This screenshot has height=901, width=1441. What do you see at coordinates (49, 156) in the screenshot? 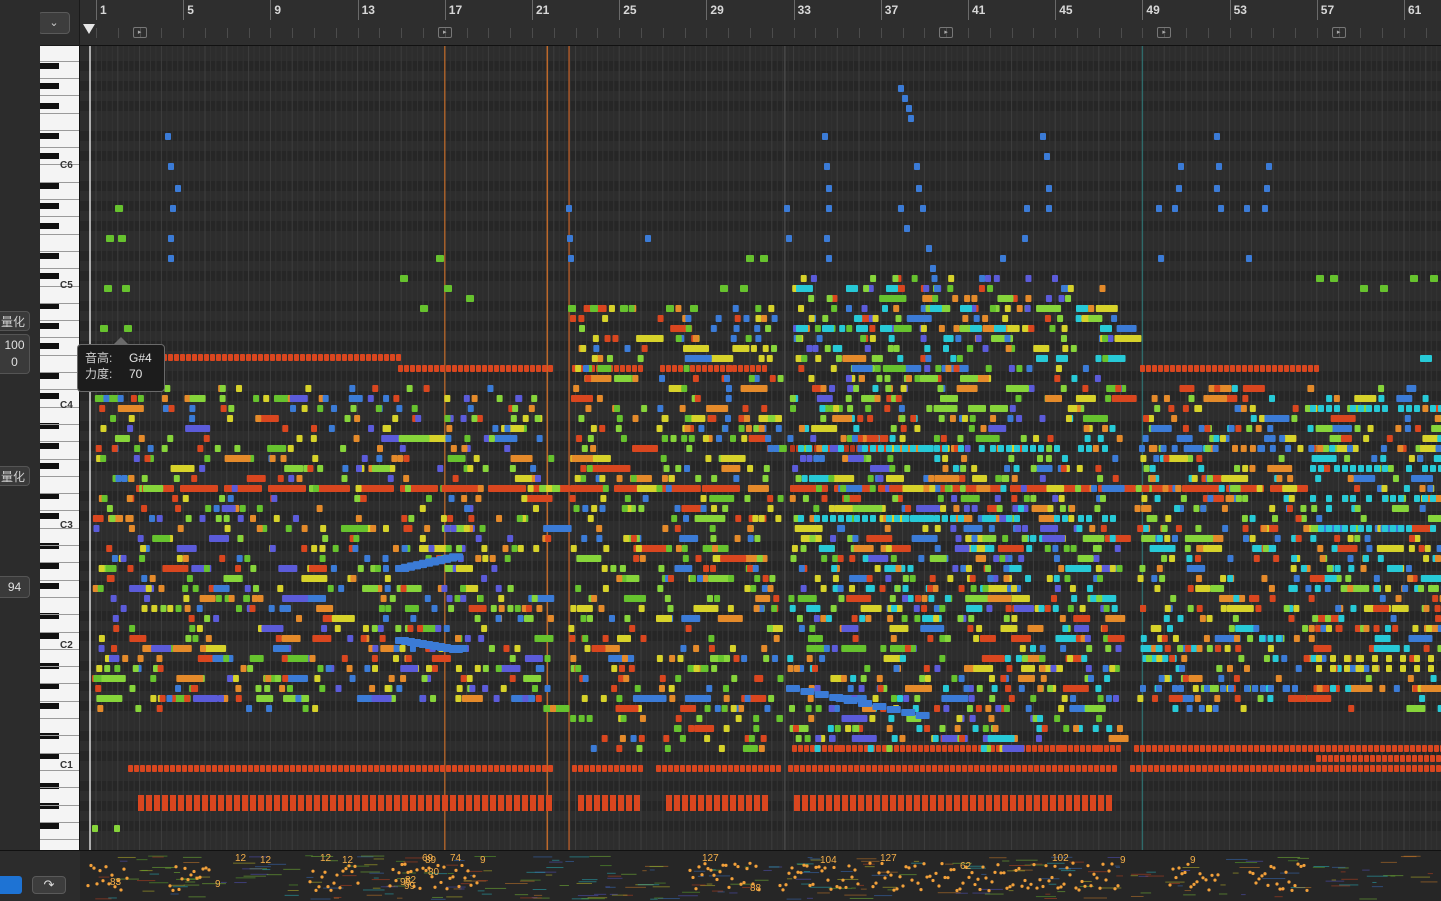
I see `black-key` at bounding box center [49, 156].